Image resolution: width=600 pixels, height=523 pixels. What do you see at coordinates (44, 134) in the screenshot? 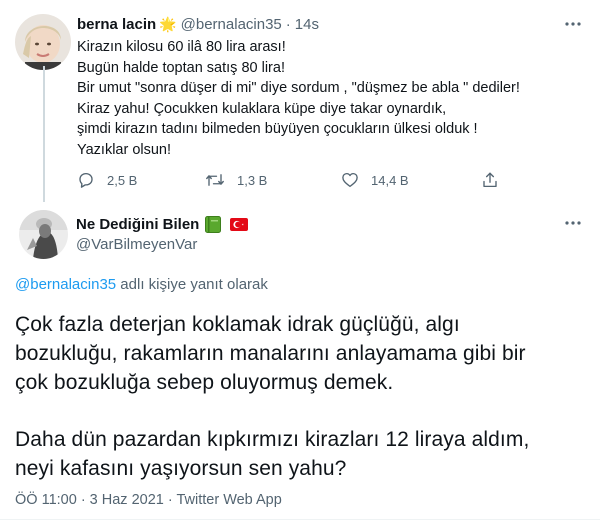
I see `thread-connector-line` at bounding box center [44, 134].